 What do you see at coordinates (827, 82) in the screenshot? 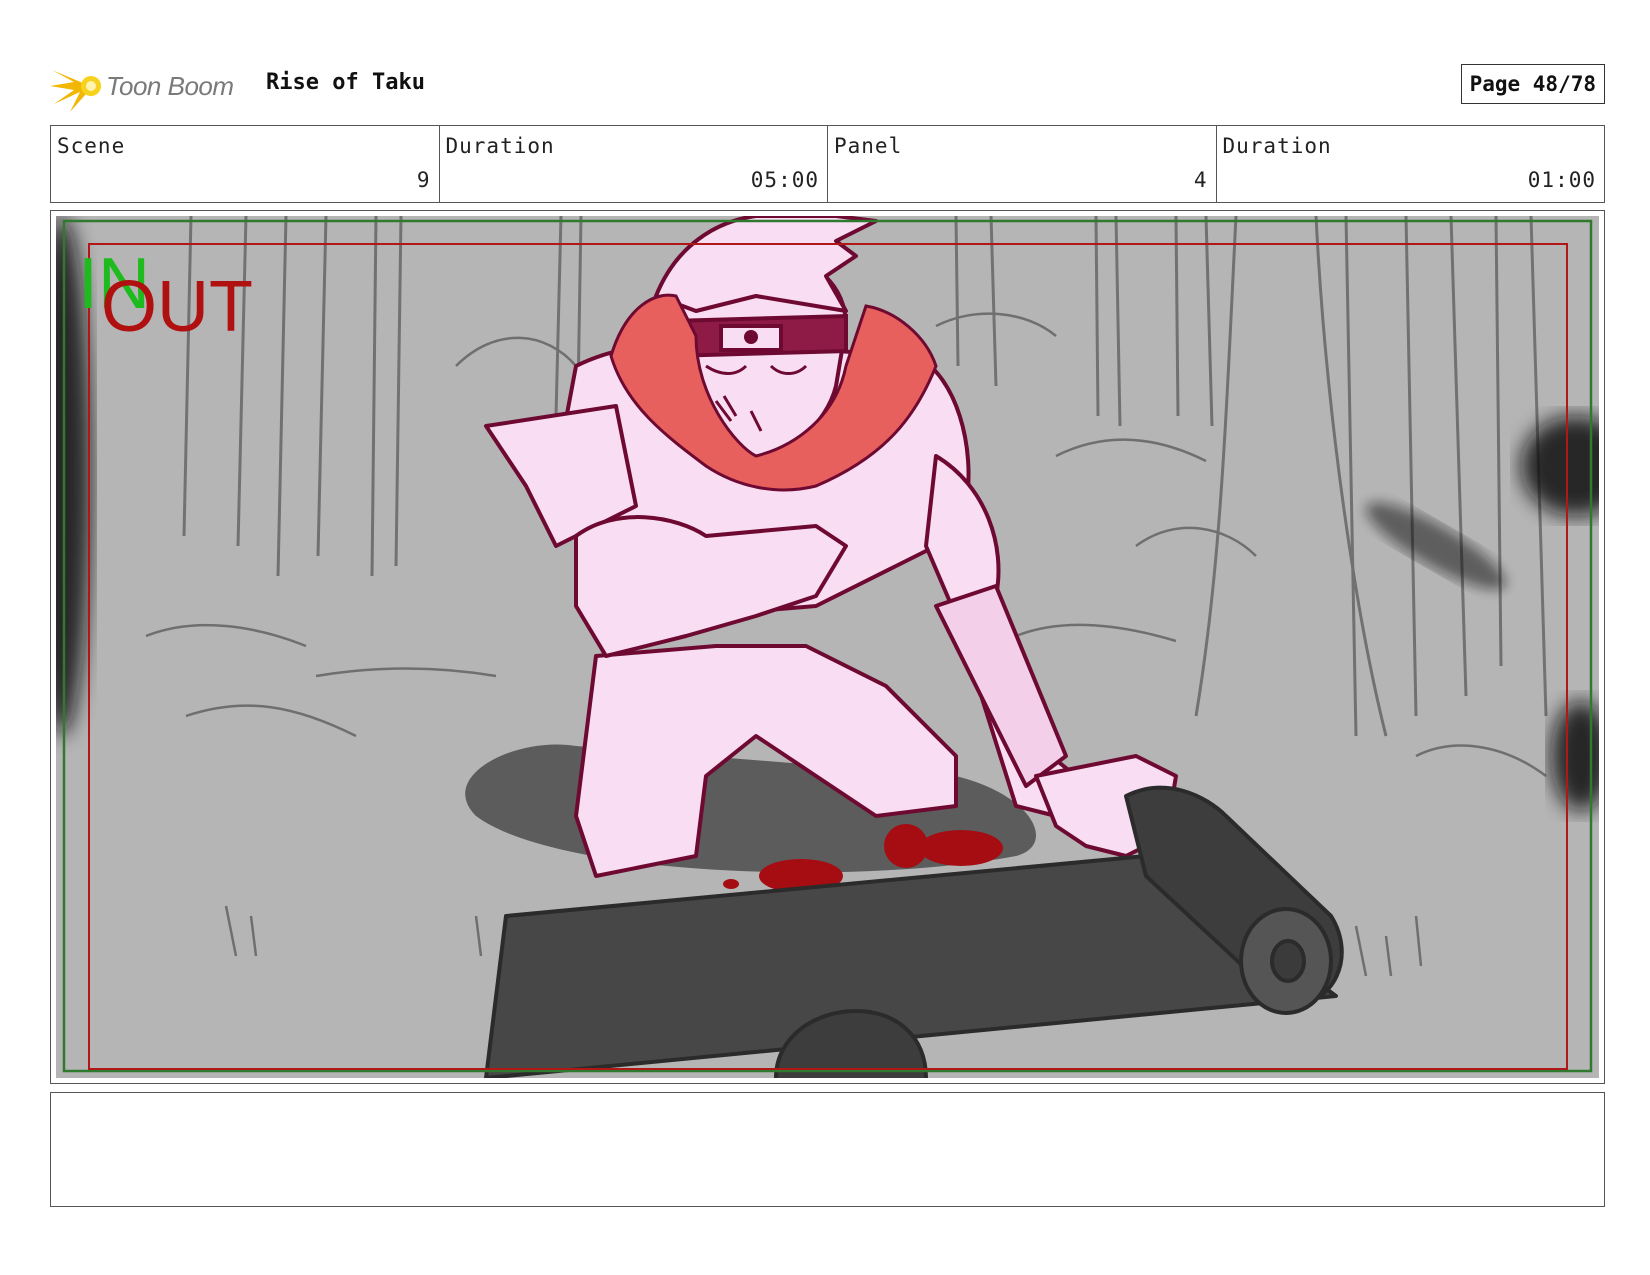
I see `page-header: Toon Boom Rise of Taku Page 48/78` at bounding box center [827, 82].